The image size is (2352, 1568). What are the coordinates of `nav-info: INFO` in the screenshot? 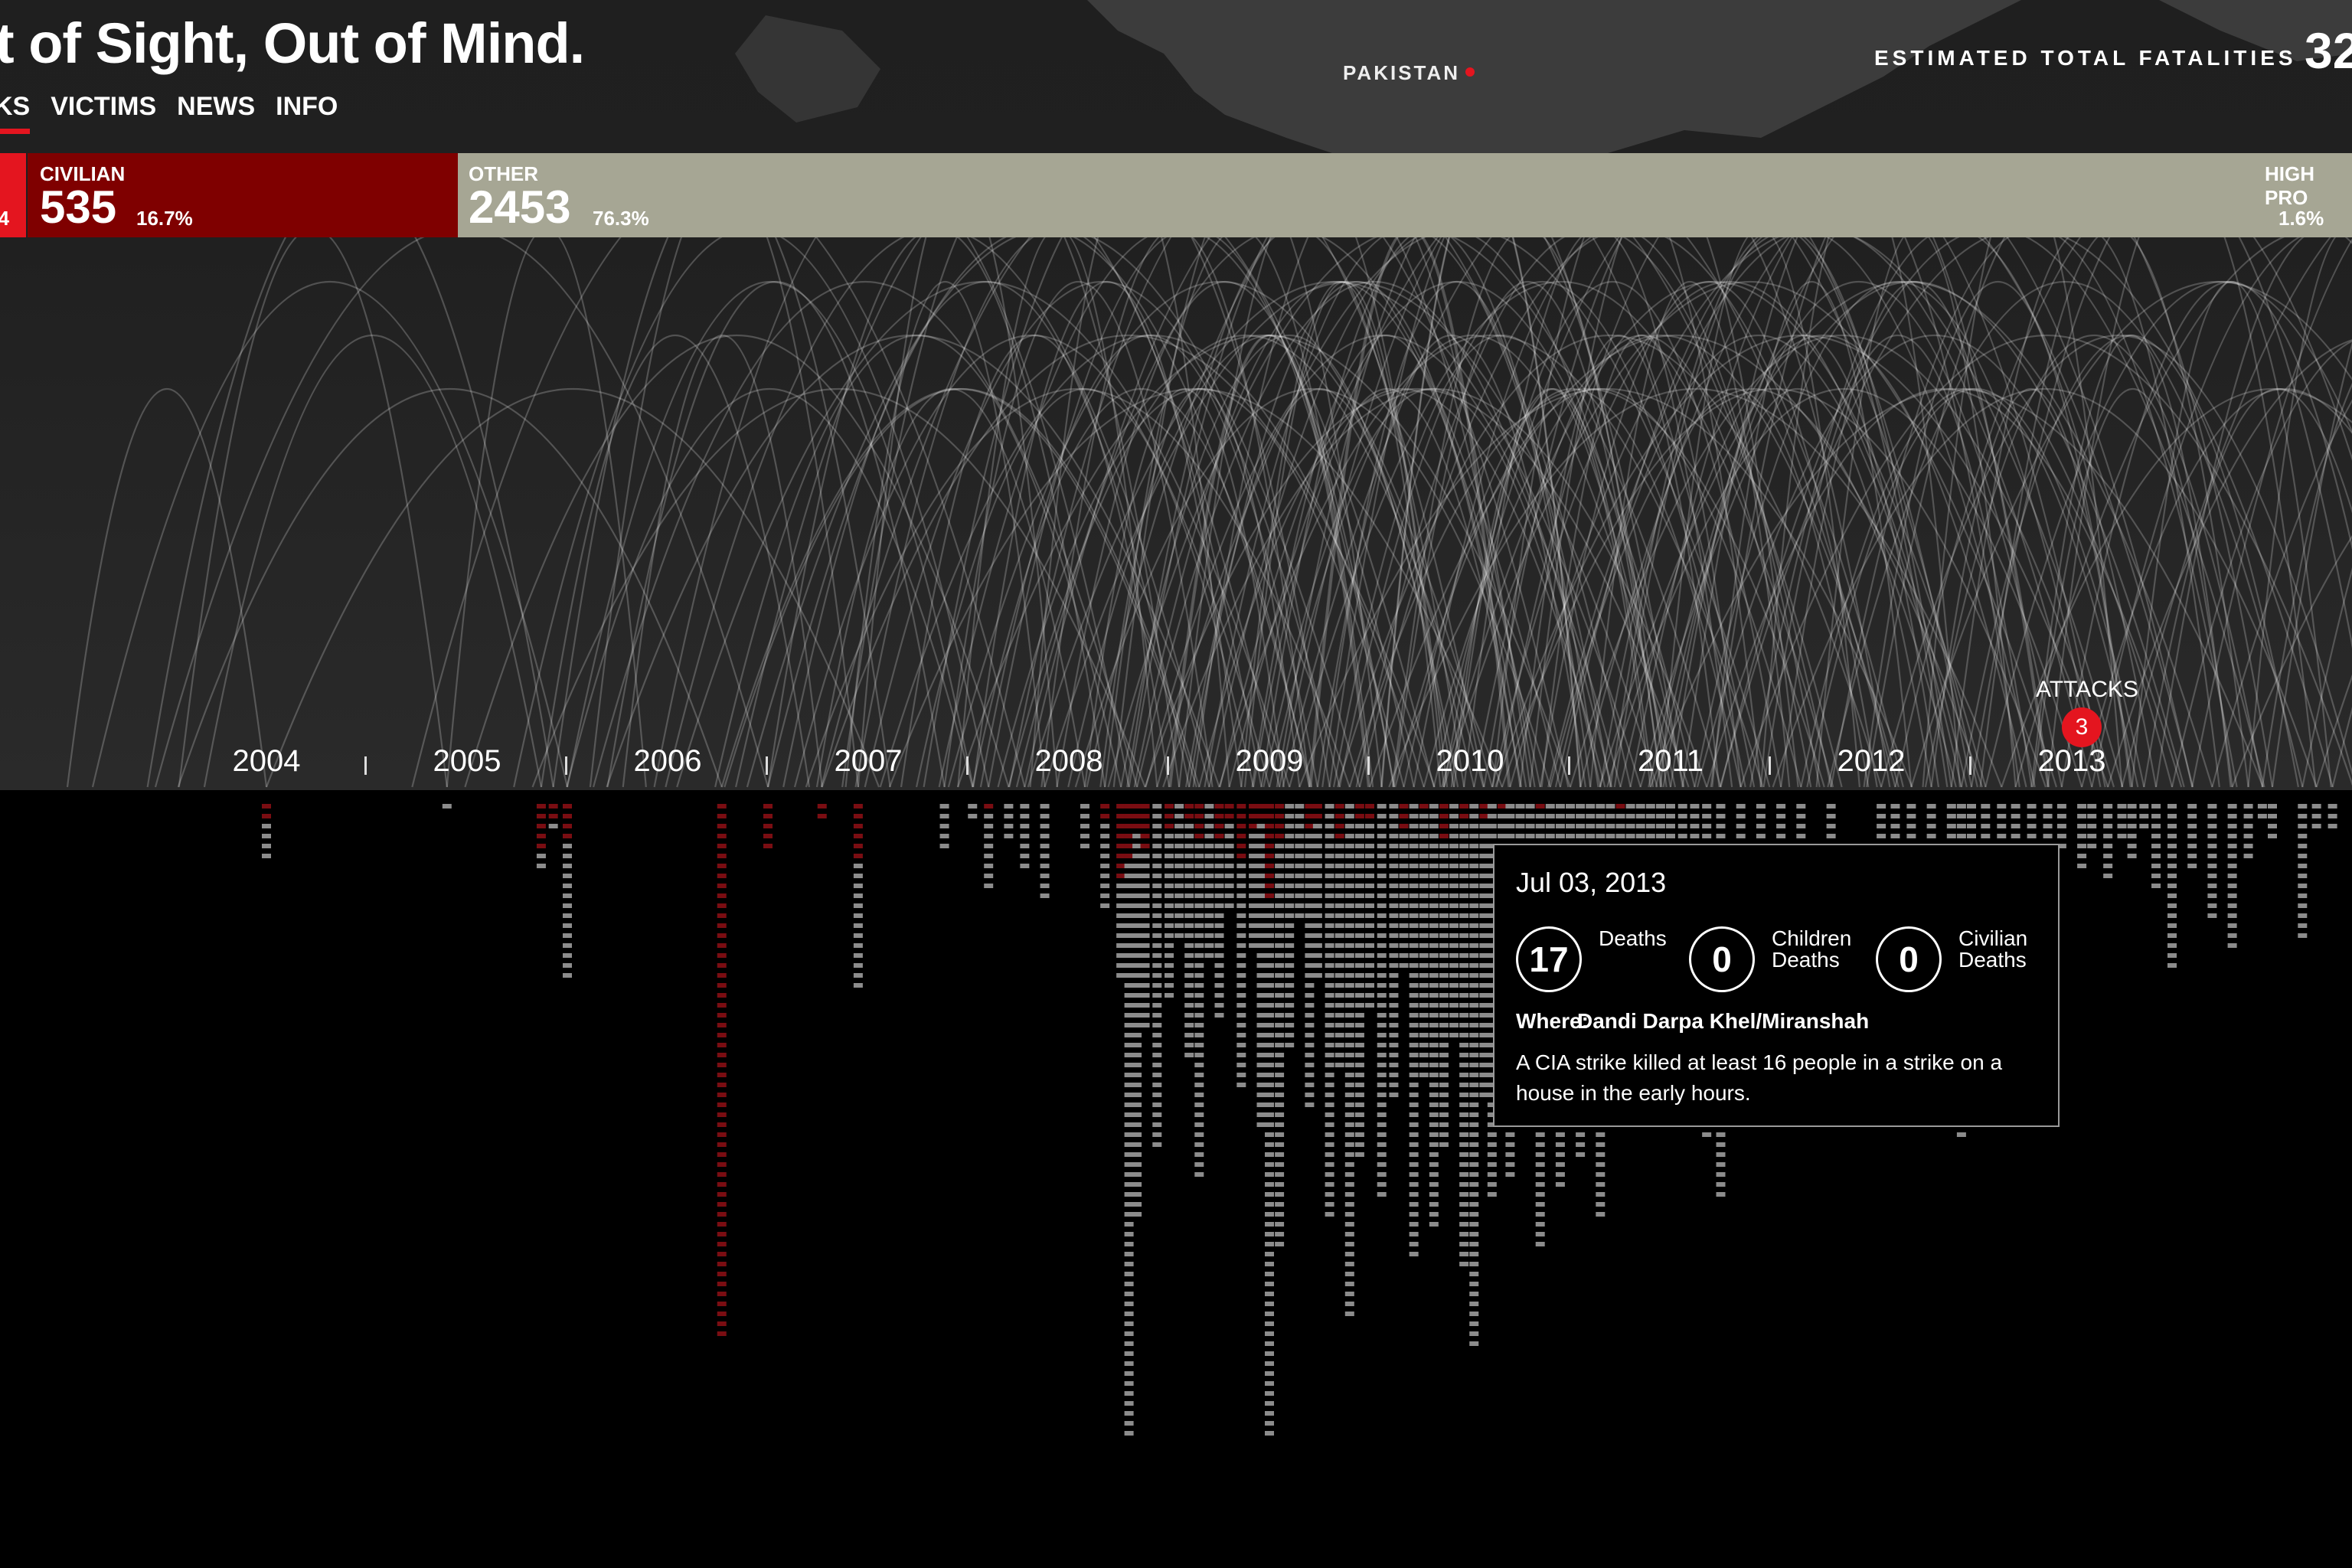 It's located at (307, 107).